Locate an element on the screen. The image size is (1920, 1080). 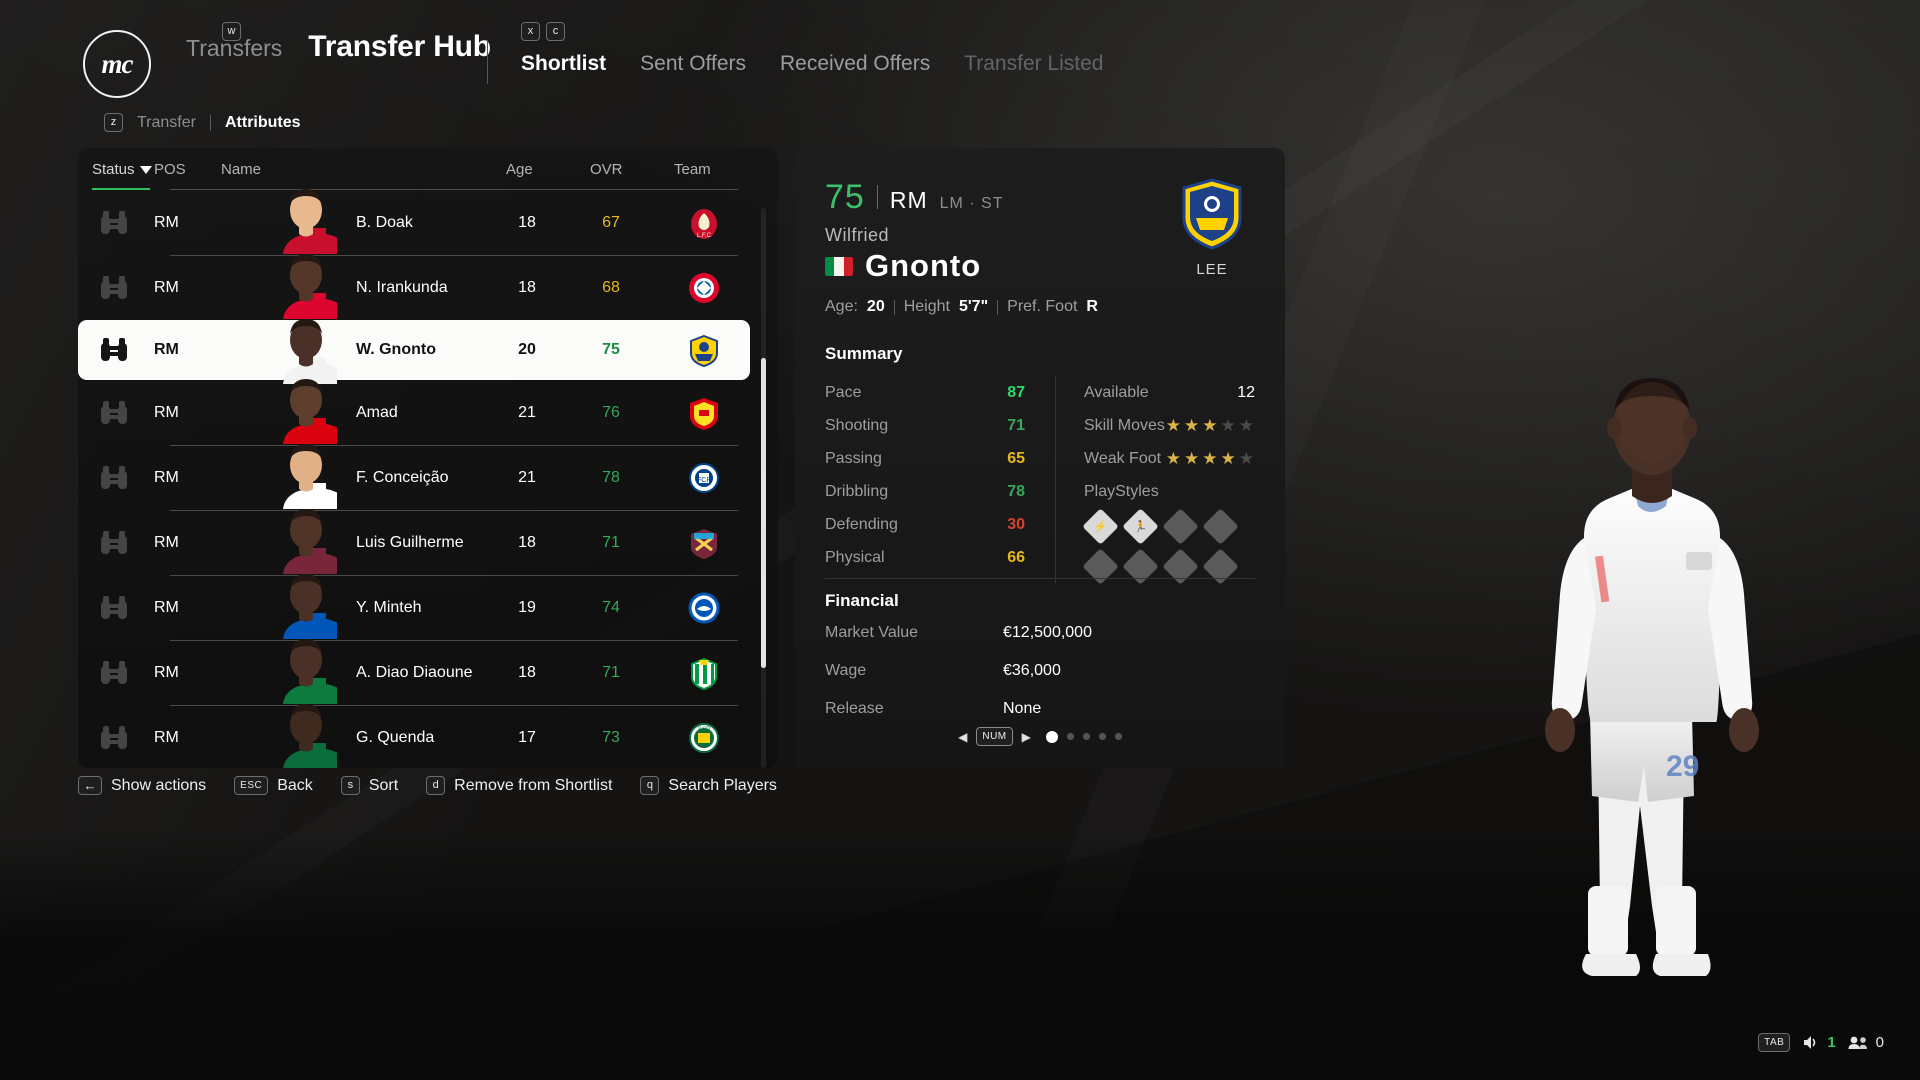
action-search-players: q Search Players is located at coordinates (708, 785).